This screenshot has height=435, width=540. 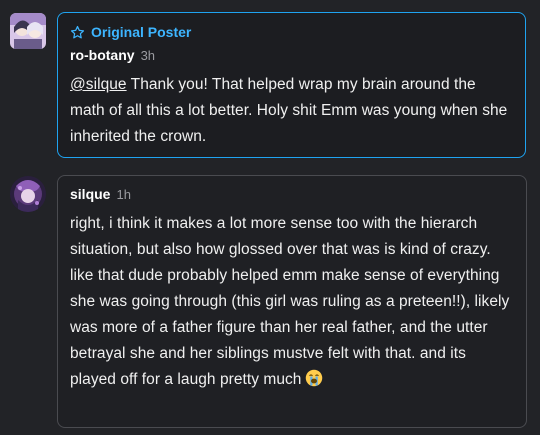 I want to click on comment-meta: silque 1h, so click(x=292, y=196).